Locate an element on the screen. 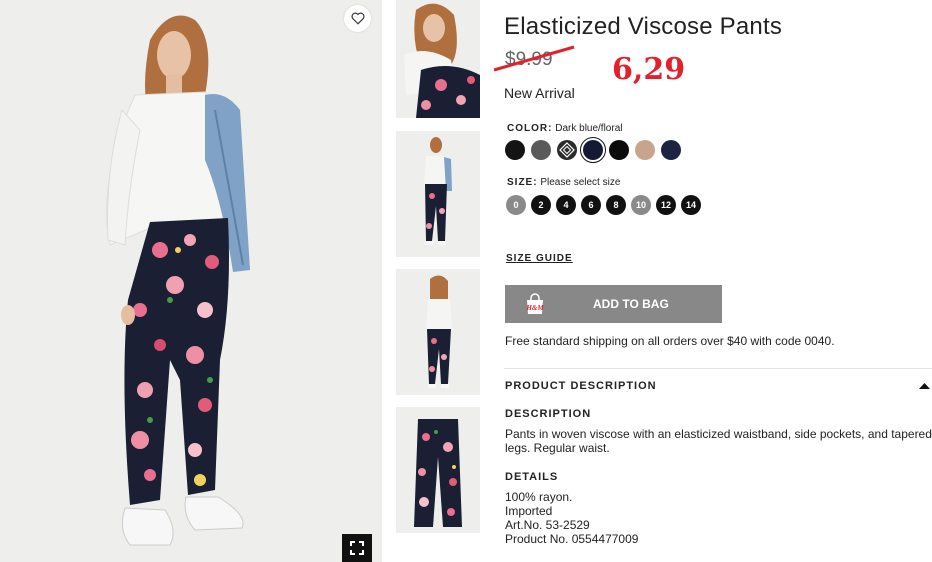 The width and height of the screenshot is (932, 562). size-options: 0 2 4 6 8 10 12 14 is located at coordinates (603, 205).